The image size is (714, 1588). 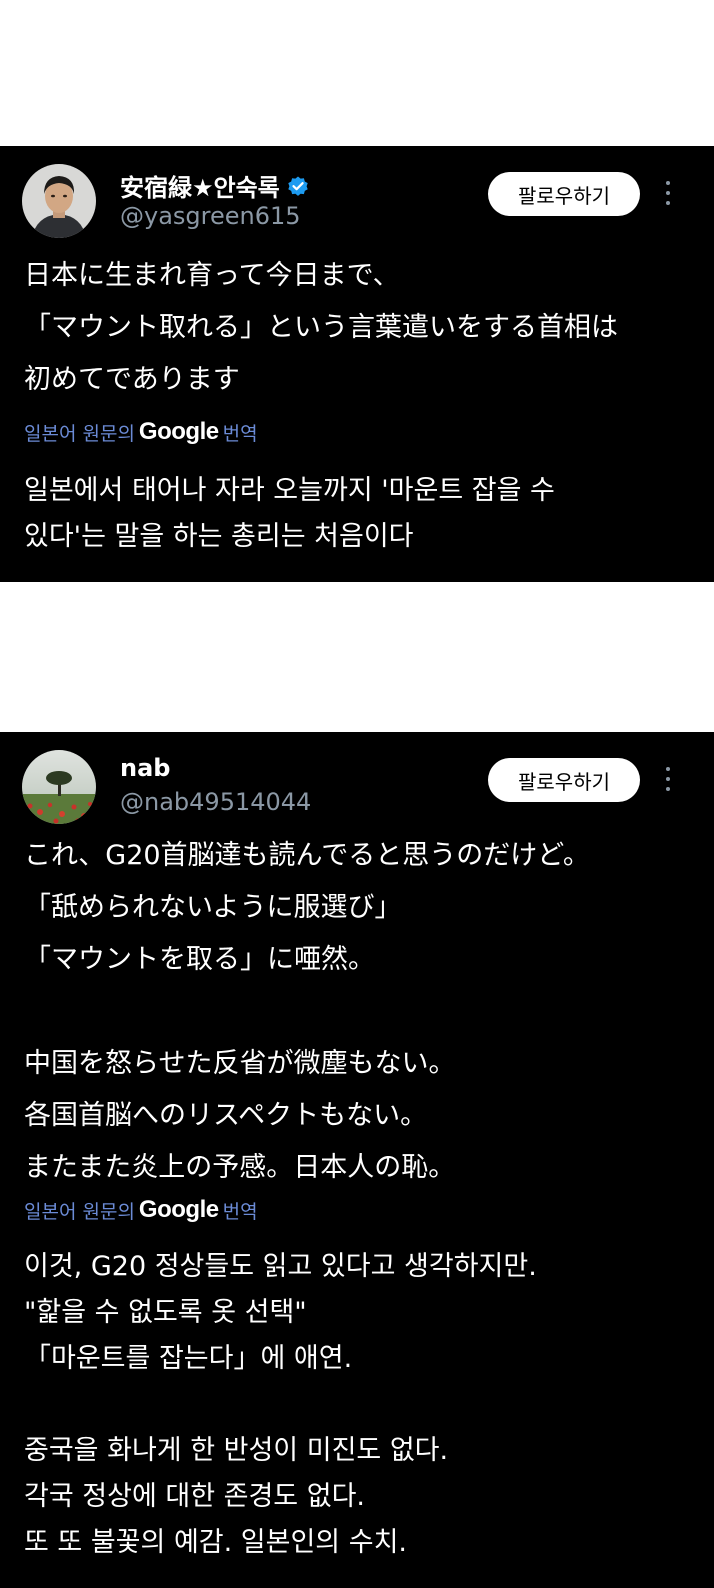 I want to click on author-name-row: 安宿緑★안숙록, so click(x=215, y=185).